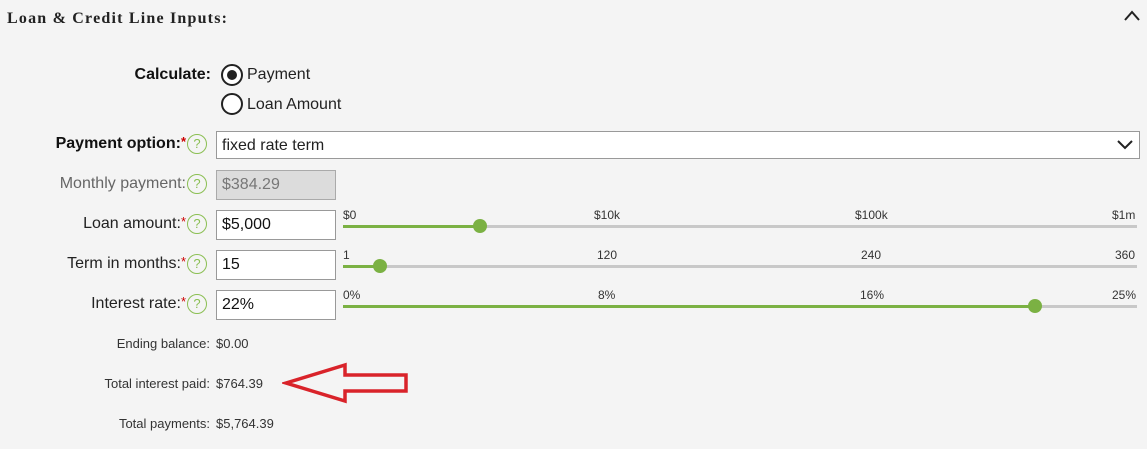  I want to click on radio-payment, so click(232, 75).